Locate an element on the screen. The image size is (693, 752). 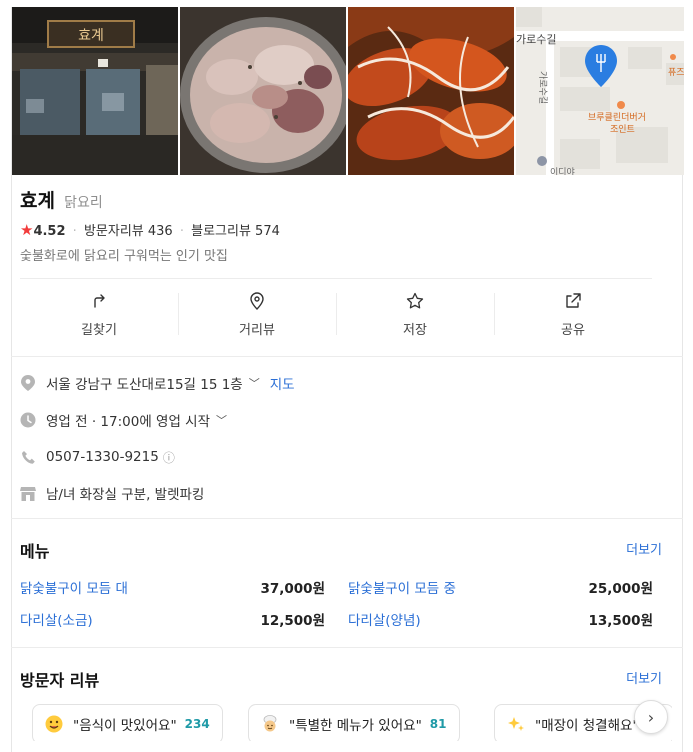
reviews-section-title: 방문자 리뷰 is located at coordinates (60, 680).